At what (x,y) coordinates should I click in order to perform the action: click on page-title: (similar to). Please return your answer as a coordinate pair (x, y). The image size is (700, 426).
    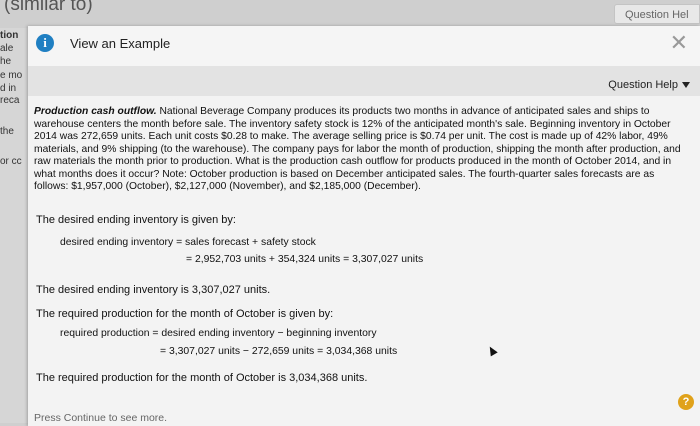
    Looking at the image, I should click on (48, 7).